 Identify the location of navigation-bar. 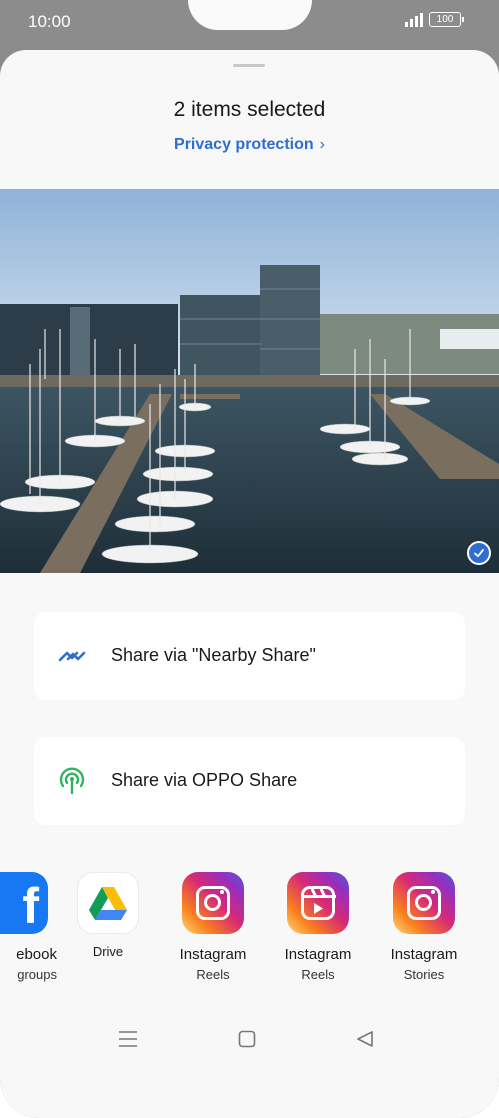
(249, 1041).